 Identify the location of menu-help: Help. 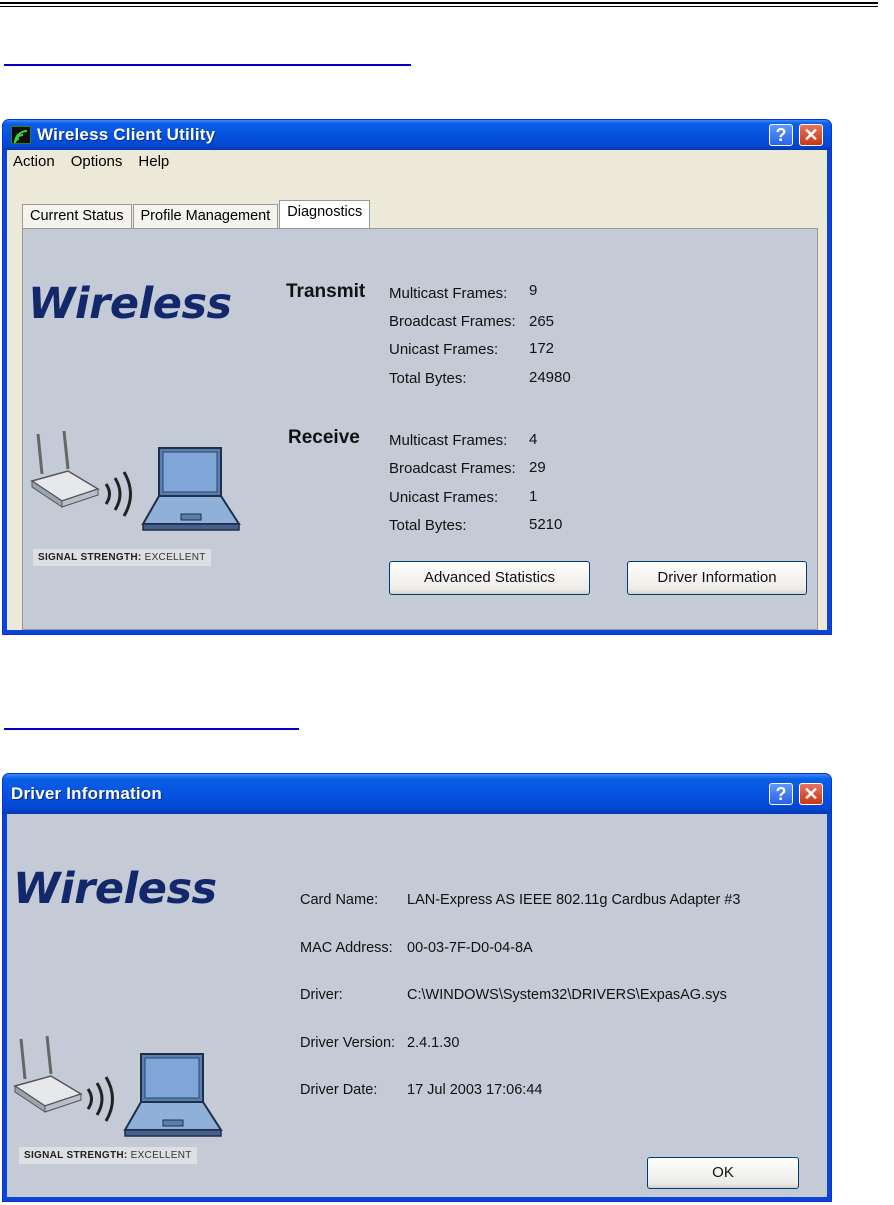
(153, 161).